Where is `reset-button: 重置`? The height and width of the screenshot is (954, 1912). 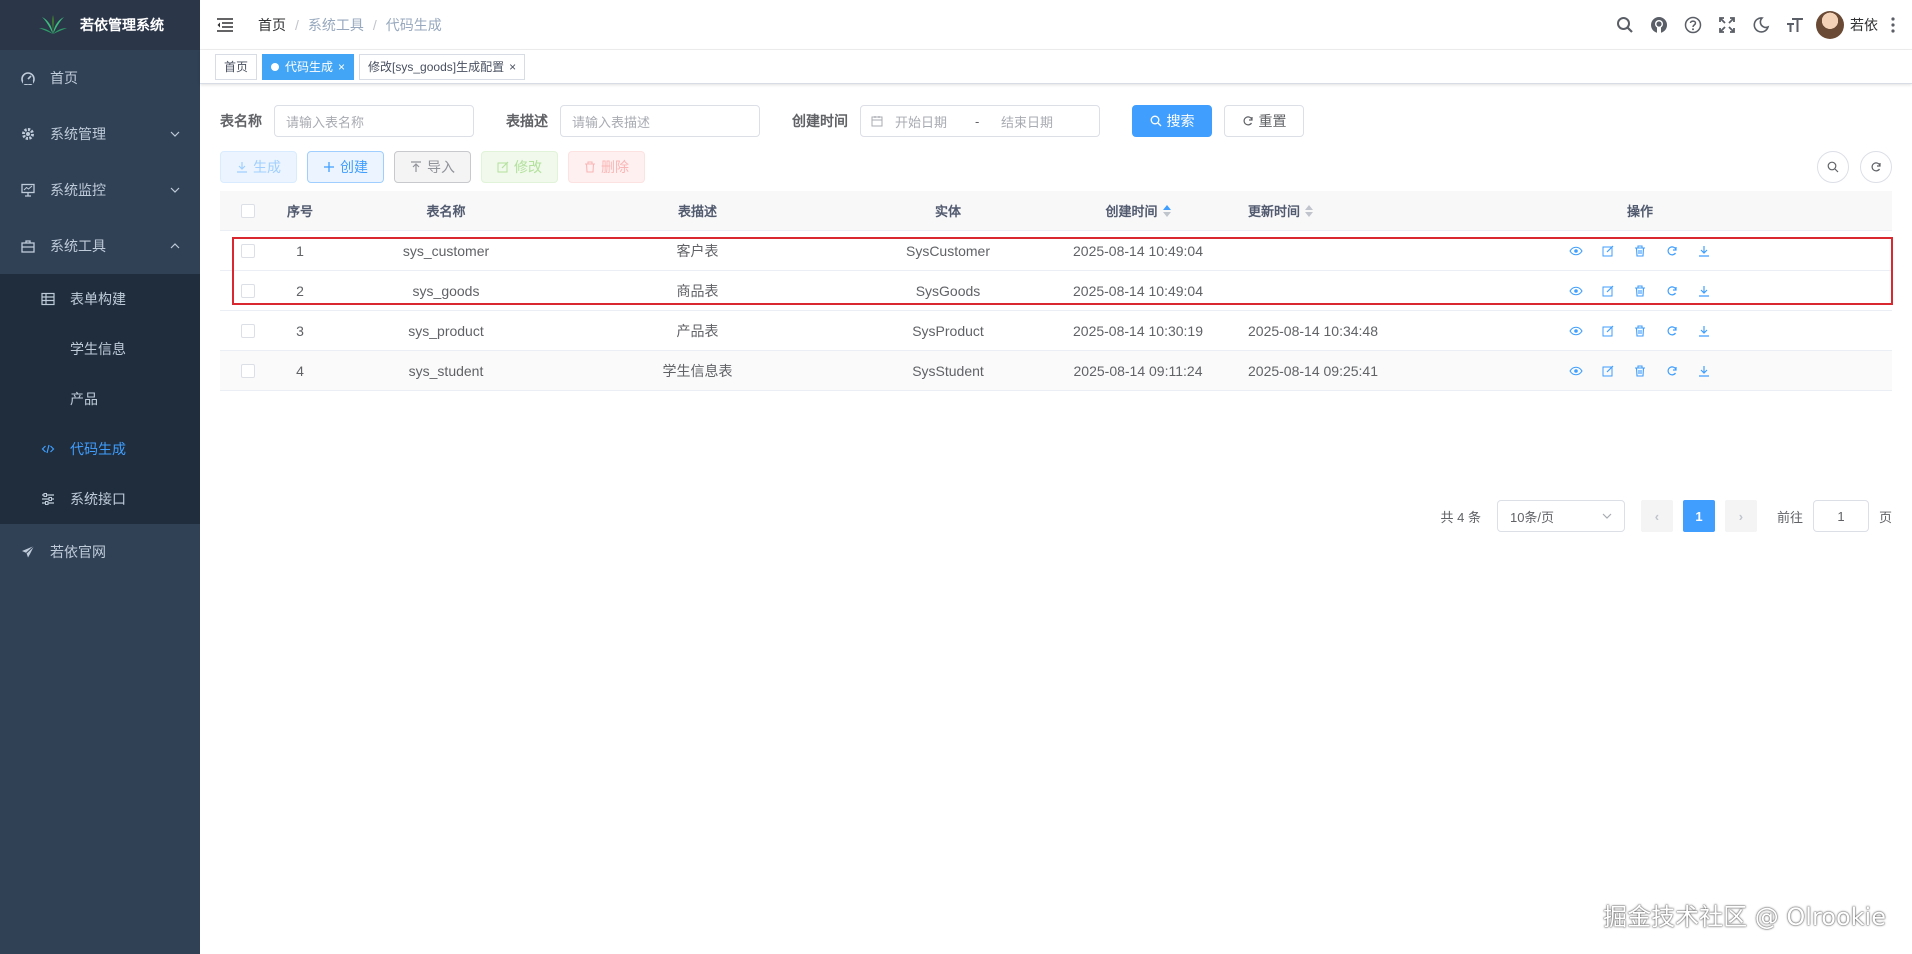 reset-button: 重置 is located at coordinates (1264, 121).